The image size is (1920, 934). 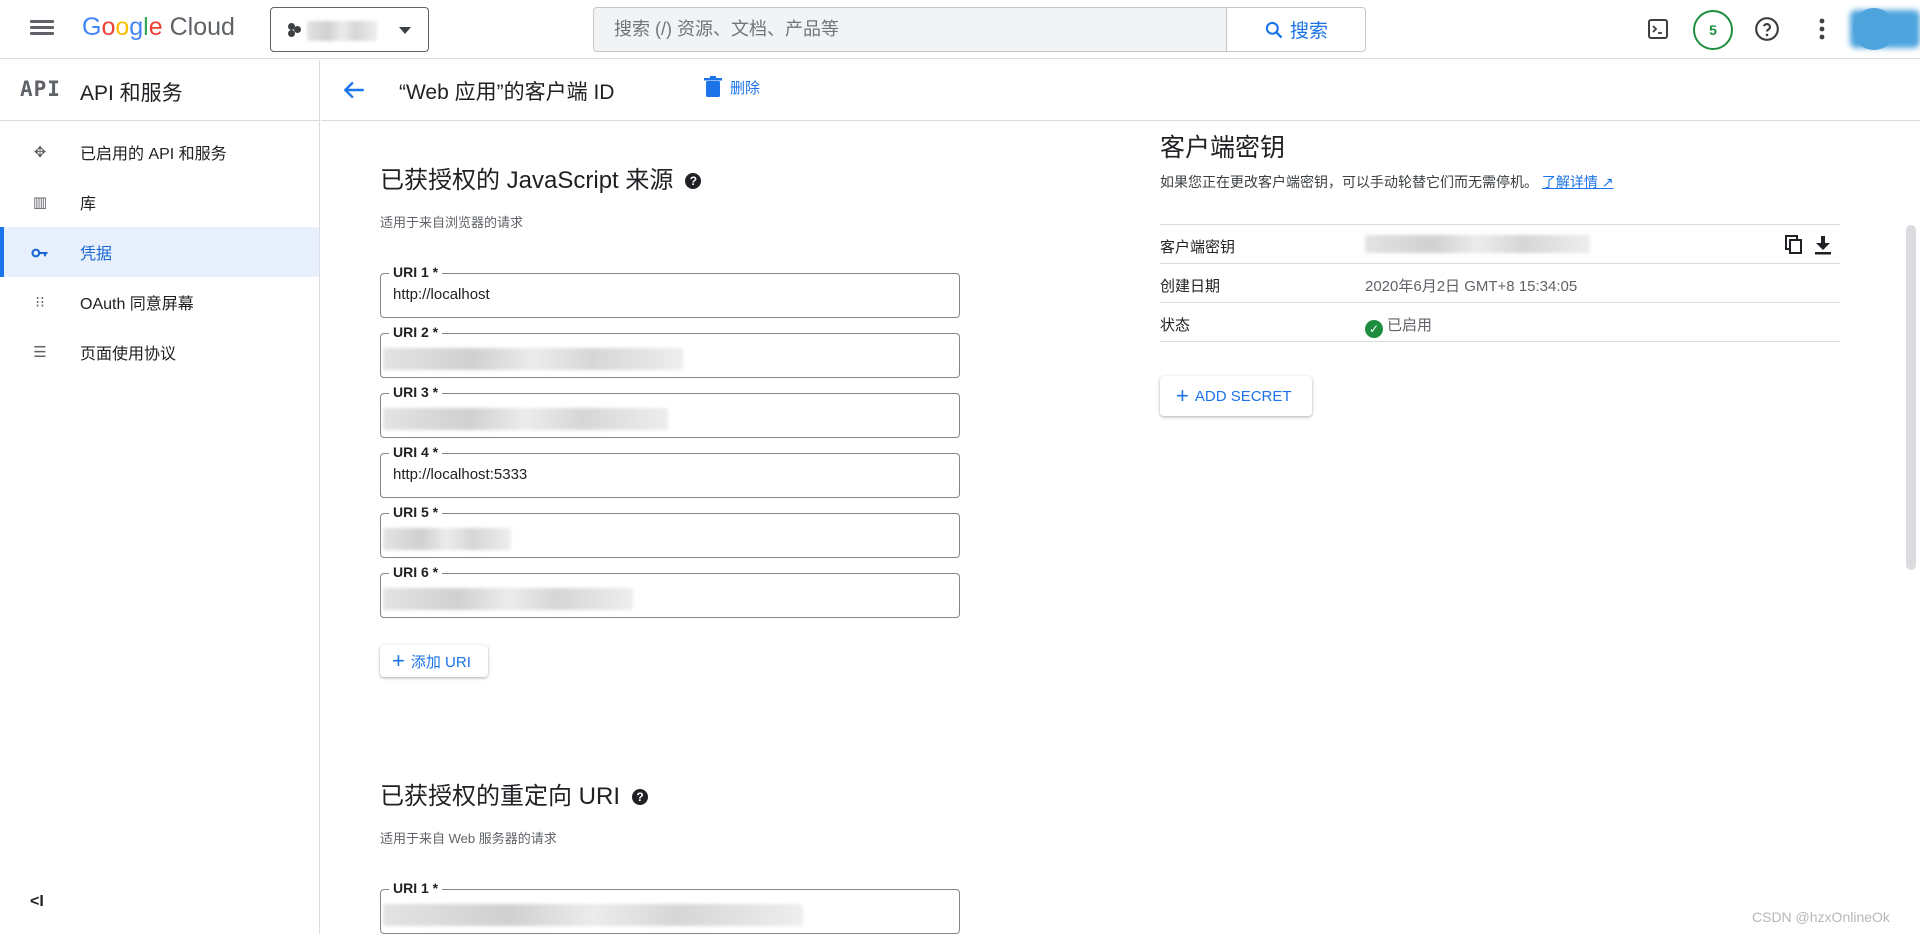 What do you see at coordinates (713, 86) in the screenshot?
I see `trash-icon` at bounding box center [713, 86].